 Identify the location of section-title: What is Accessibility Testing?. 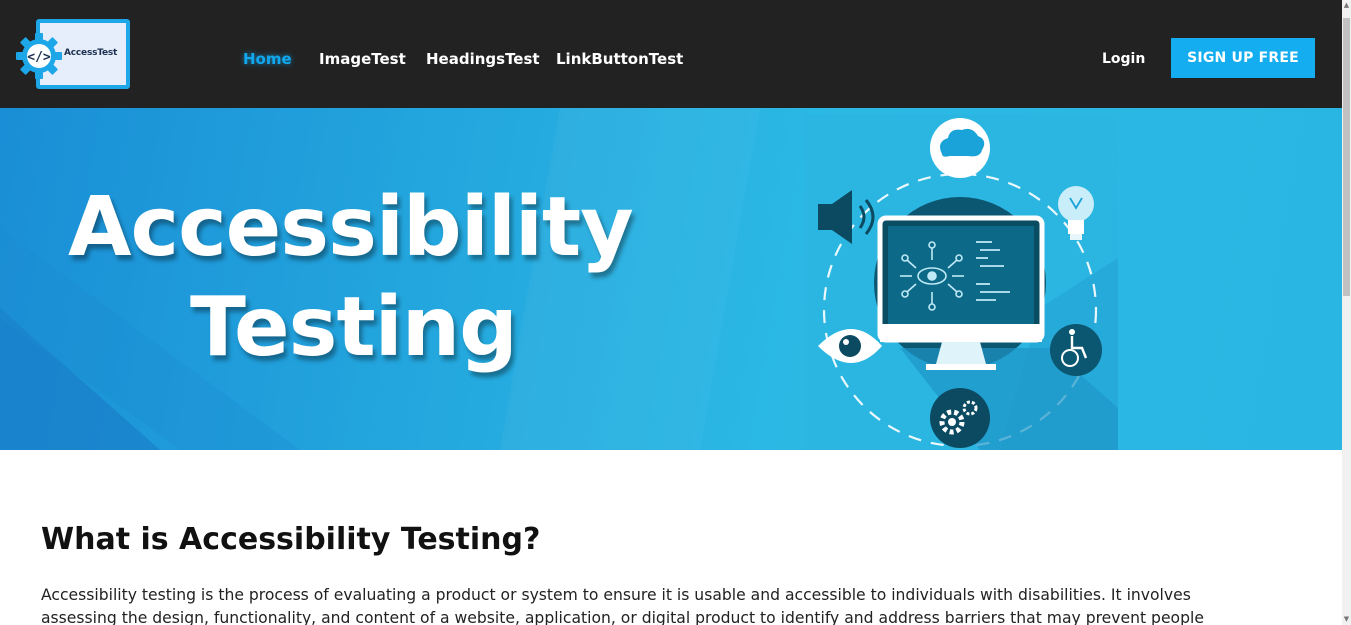
(291, 539).